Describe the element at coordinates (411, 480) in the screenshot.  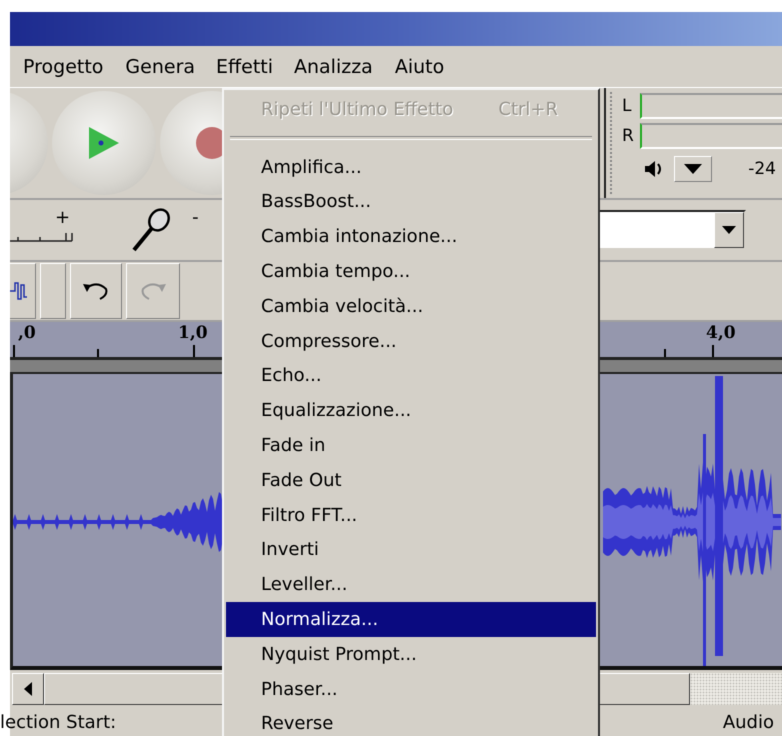
I see `menu-item: Fade Out` at that location.